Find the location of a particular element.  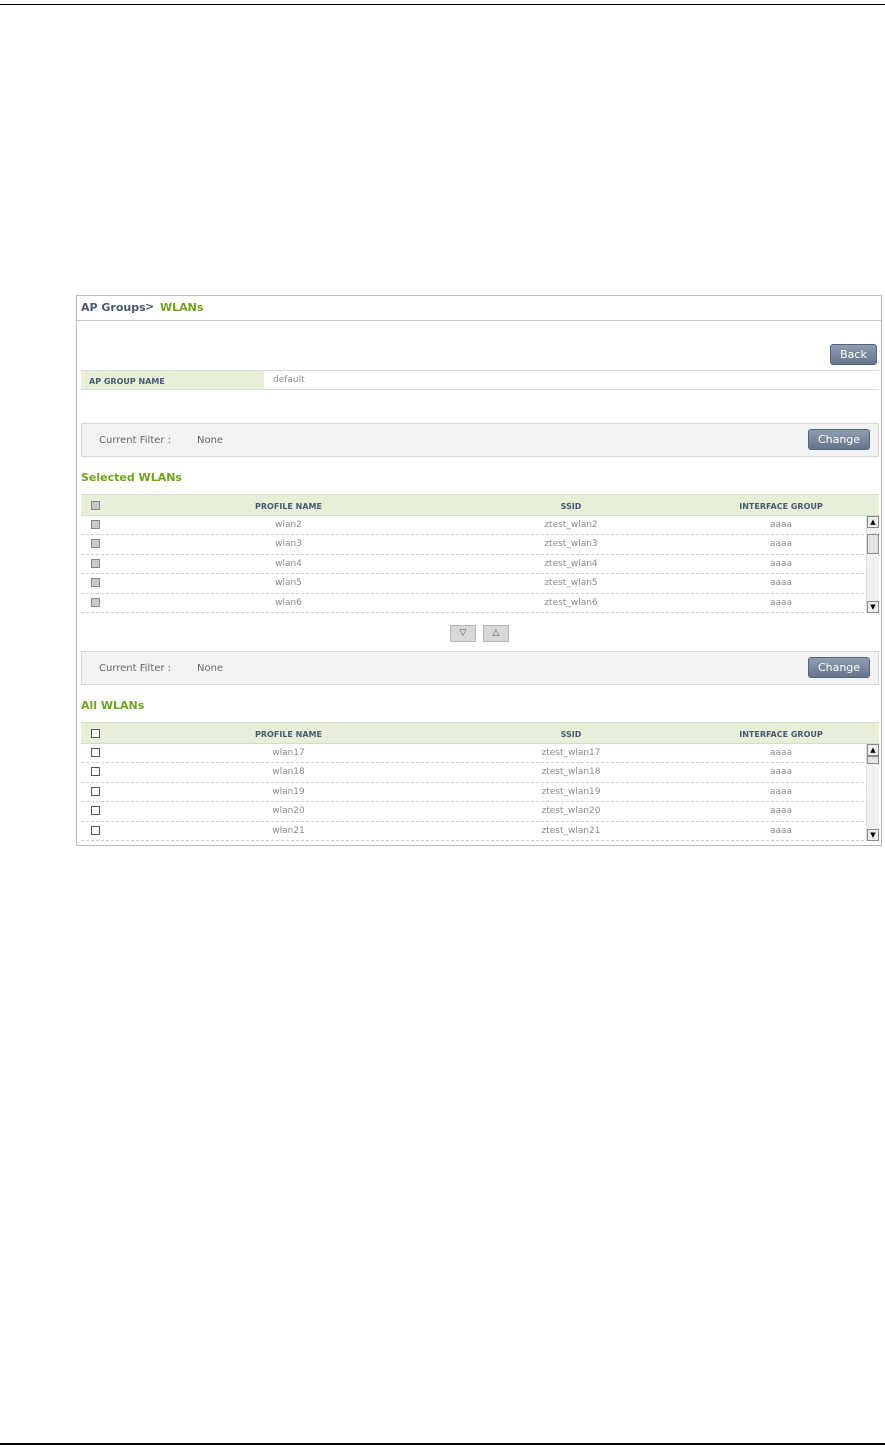

selected-filter-bar: Current Filter : None Change is located at coordinates (480, 440).